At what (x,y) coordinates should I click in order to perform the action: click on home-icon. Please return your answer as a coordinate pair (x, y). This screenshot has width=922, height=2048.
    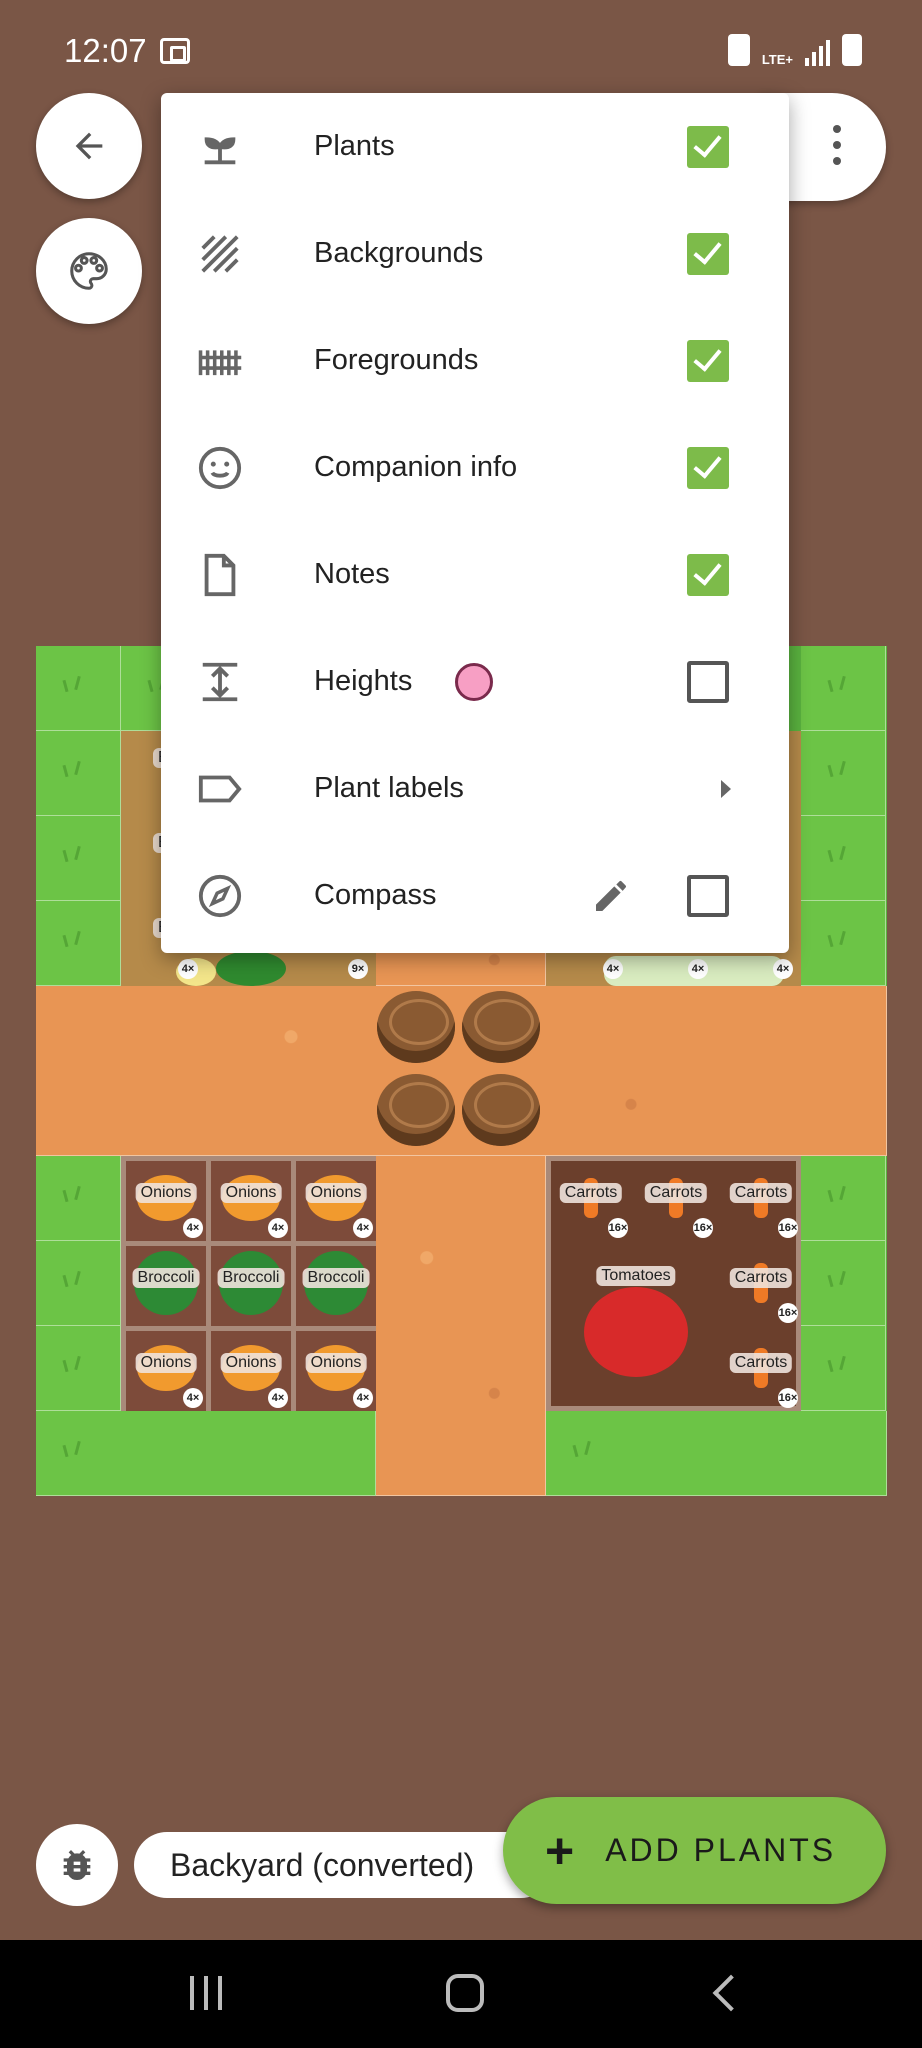
    Looking at the image, I should click on (465, 1993).